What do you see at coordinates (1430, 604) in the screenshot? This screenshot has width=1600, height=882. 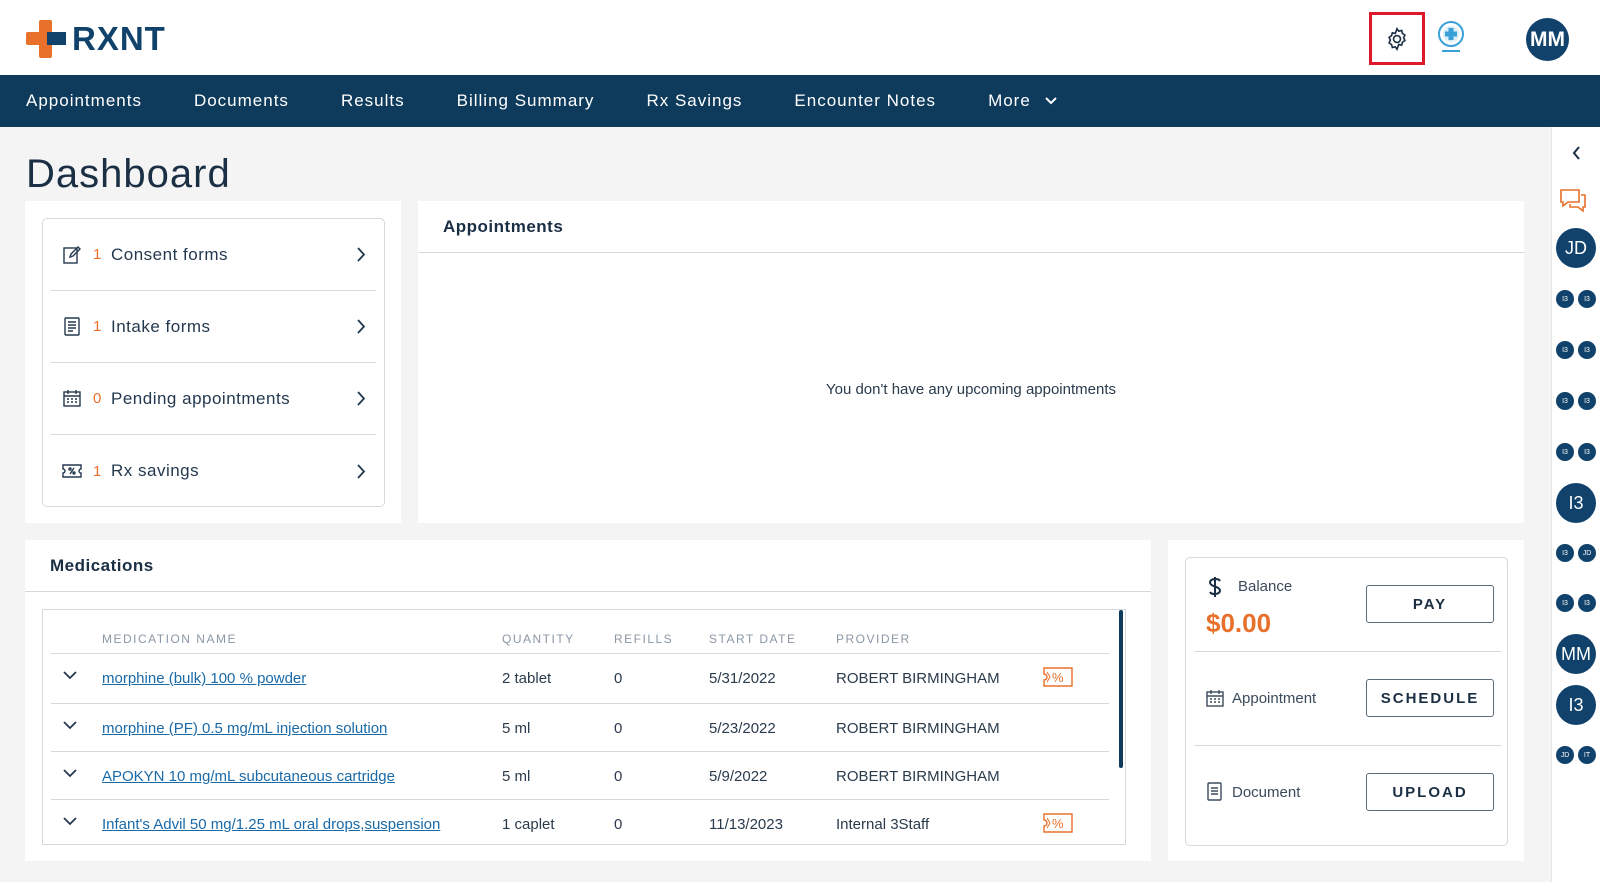 I see `pay-button: PAY` at bounding box center [1430, 604].